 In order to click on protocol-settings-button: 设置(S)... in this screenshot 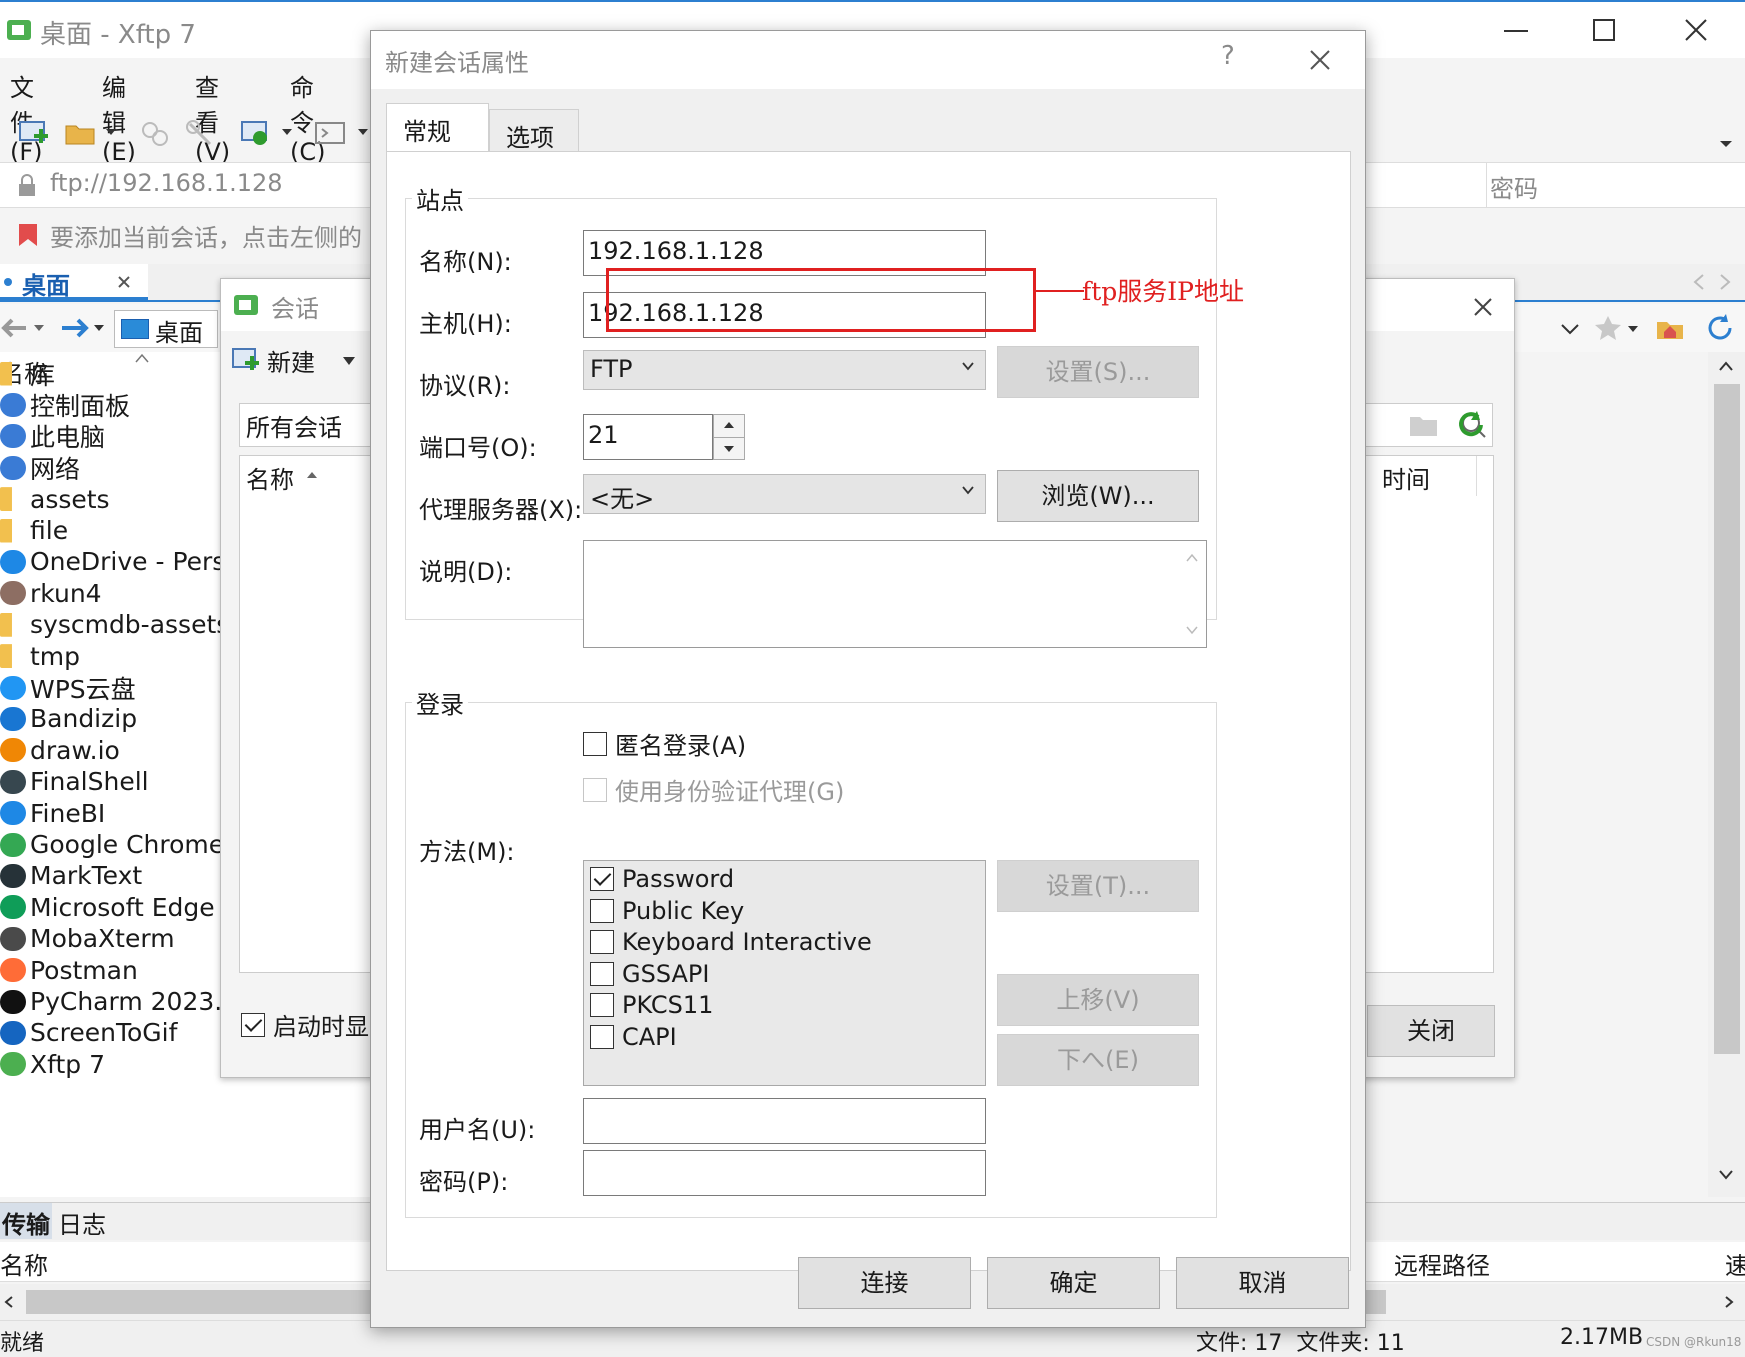, I will do `click(1098, 372)`.